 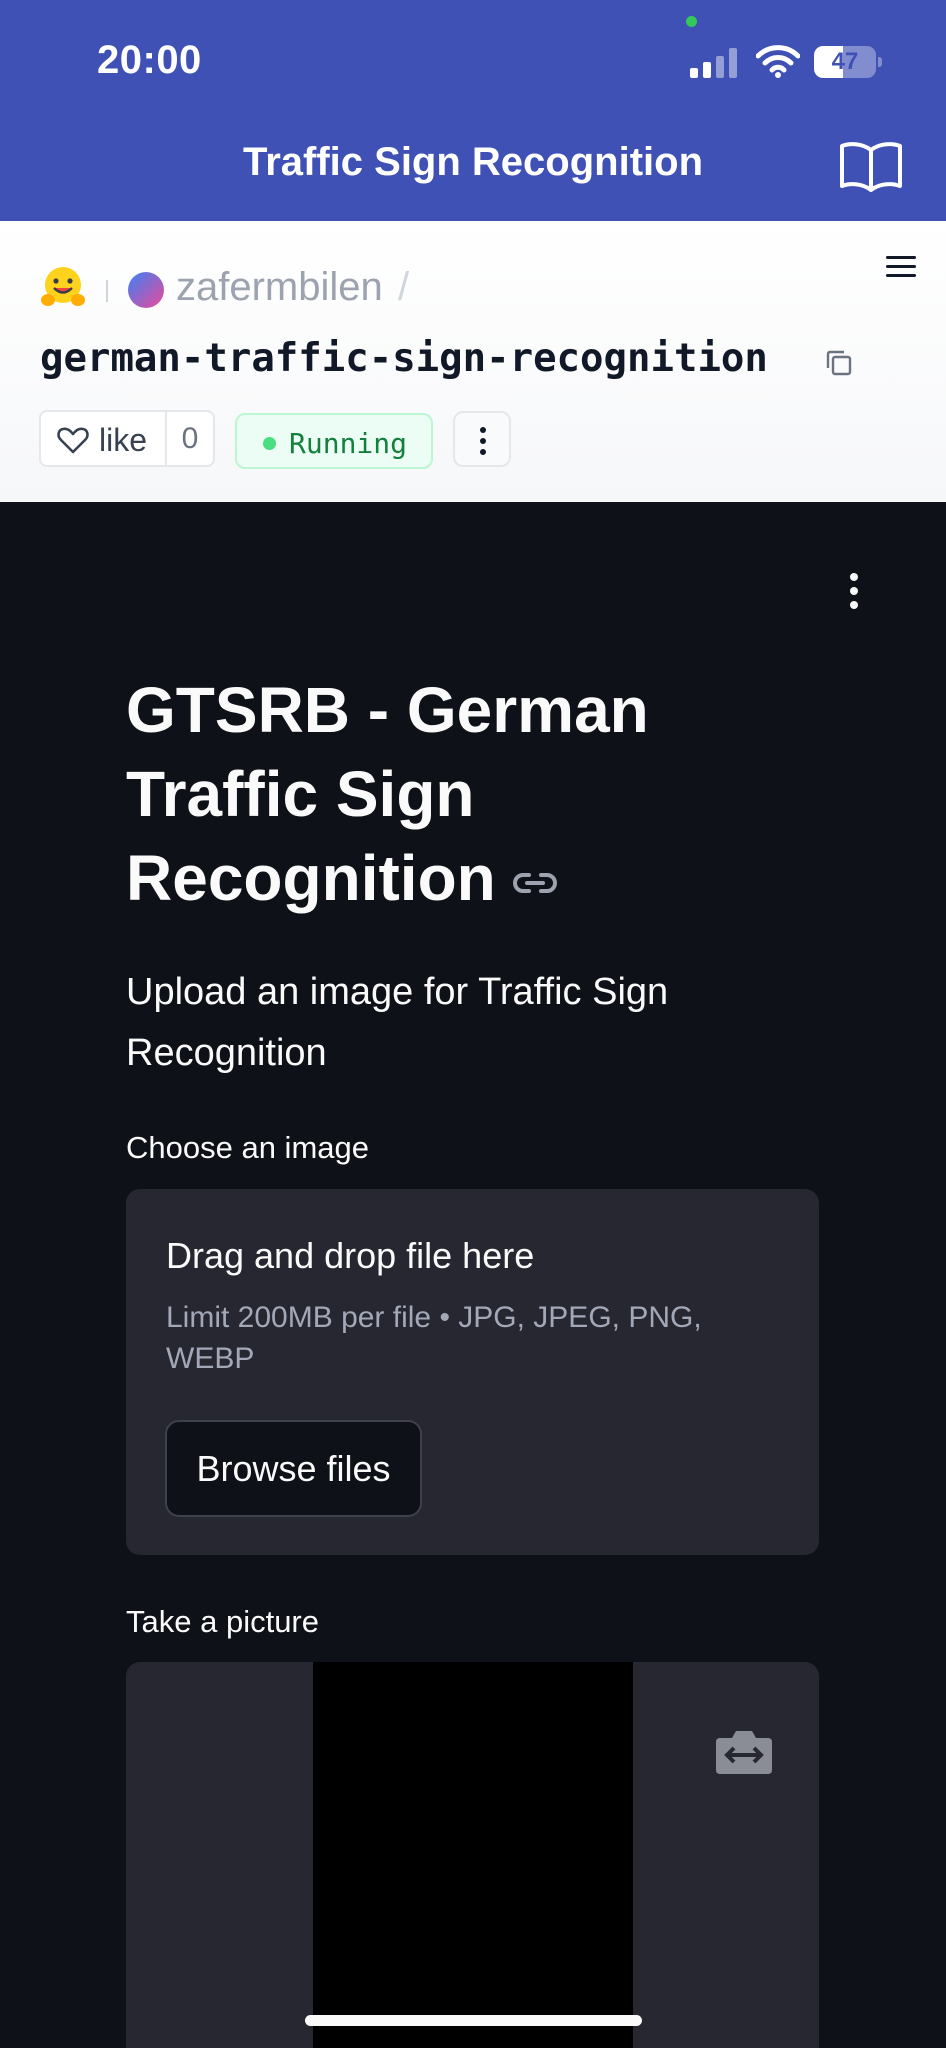 I want to click on browse-files-label: Browse files, so click(x=293, y=1468).